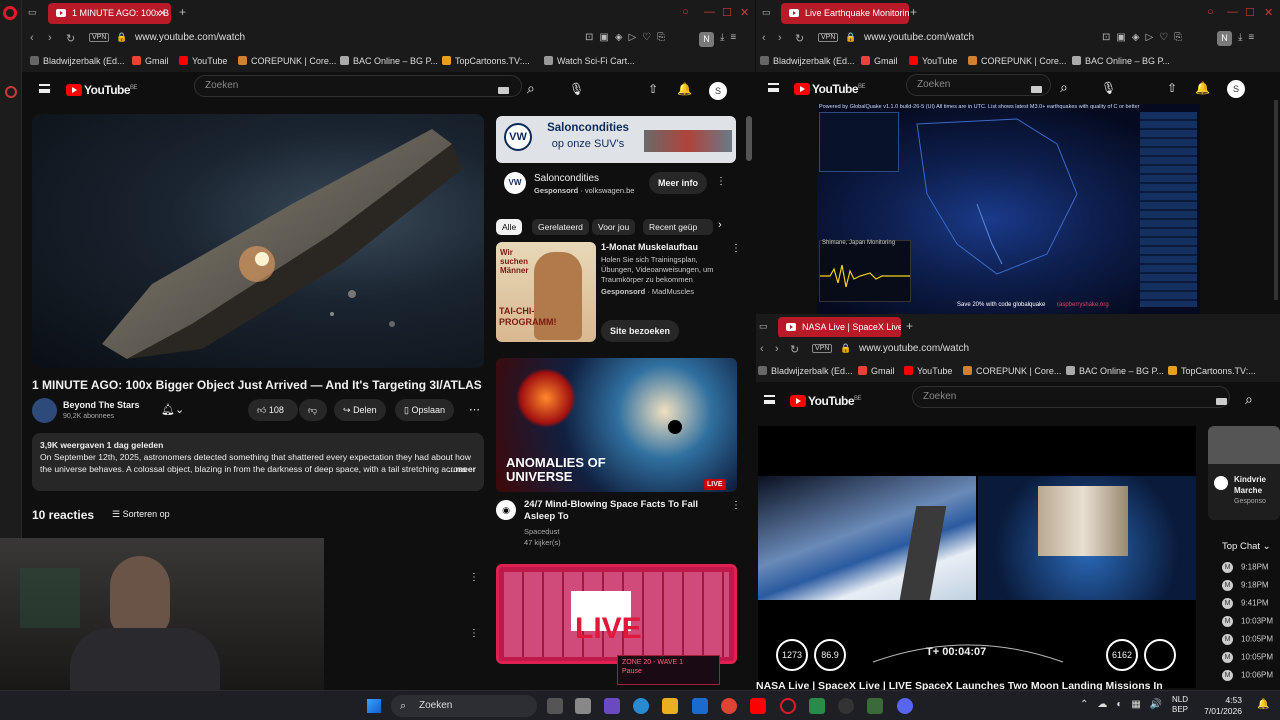 The width and height of the screenshot is (1280, 720). I want to click on youtube-taskbar-icon, so click(758, 706).